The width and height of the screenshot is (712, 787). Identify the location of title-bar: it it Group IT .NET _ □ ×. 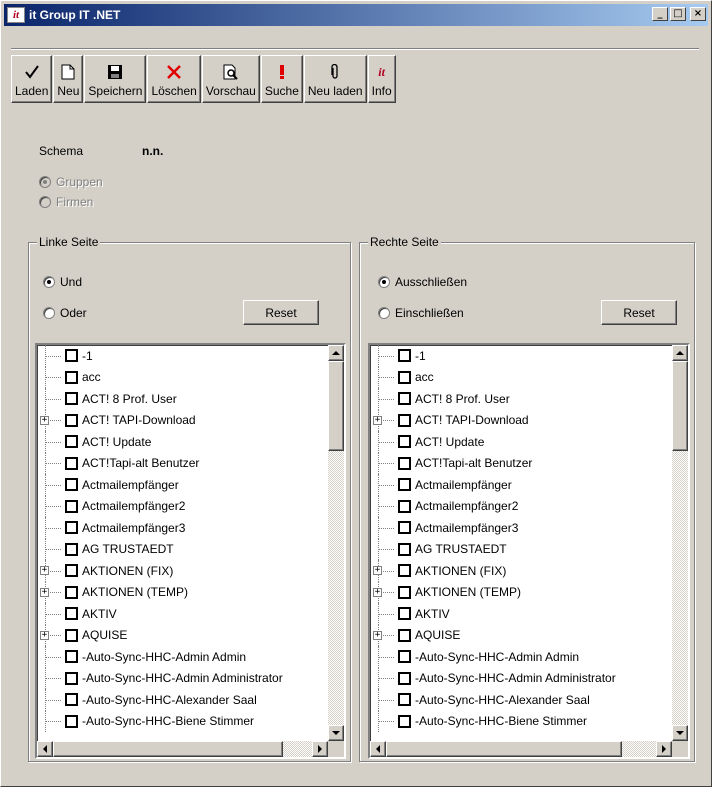
(356, 15).